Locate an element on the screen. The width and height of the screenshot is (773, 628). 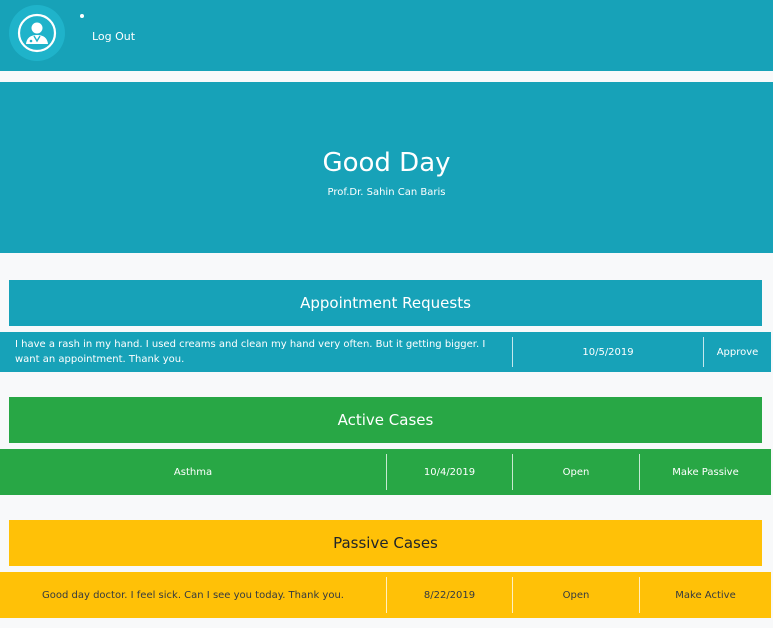
active-cases-header: Active Cases is located at coordinates (385, 420).